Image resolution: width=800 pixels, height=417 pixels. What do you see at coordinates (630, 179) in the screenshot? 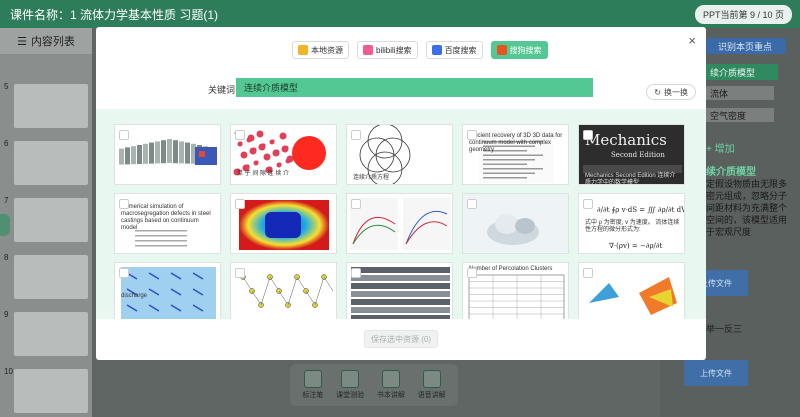
I see `result-caption: Mechanics Second Edition 连续介质力学中的数学模型` at bounding box center [630, 179].